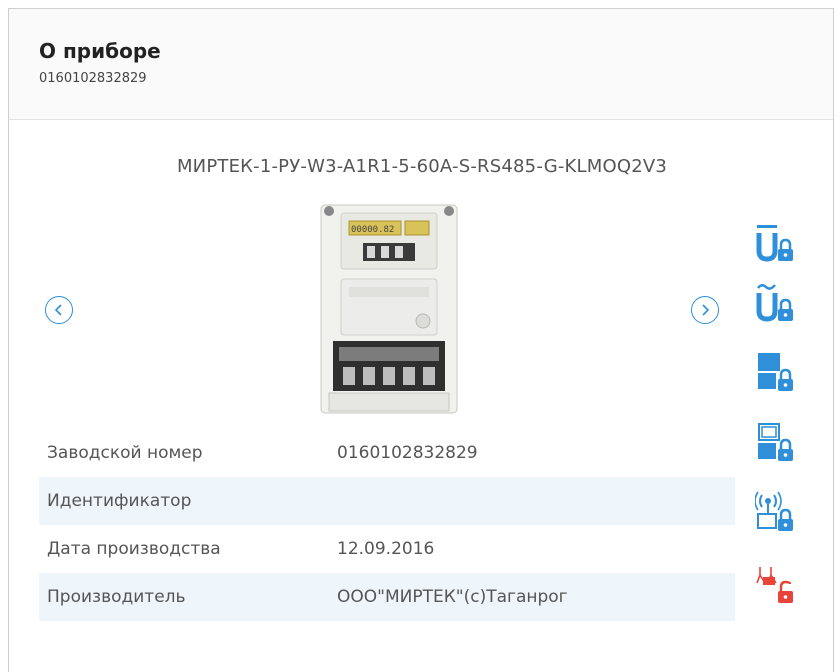 This screenshot has width=837, height=672. I want to click on power-unlock-icon, so click(774, 585).